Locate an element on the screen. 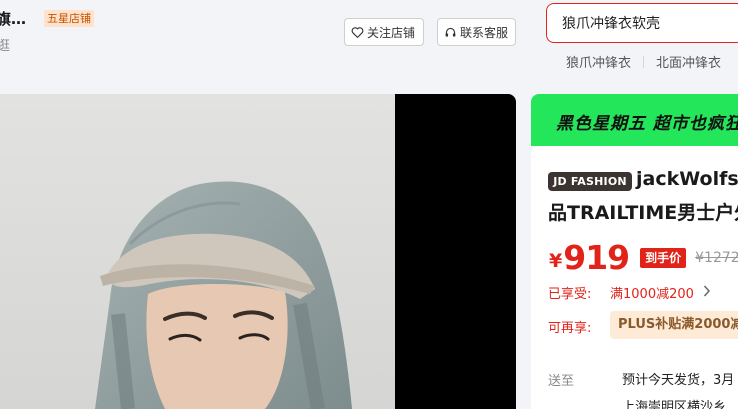 This screenshot has width=738, height=409. hot-search-words: 狼爪冲锋衣 北面冲锋衣 is located at coordinates (643, 61).